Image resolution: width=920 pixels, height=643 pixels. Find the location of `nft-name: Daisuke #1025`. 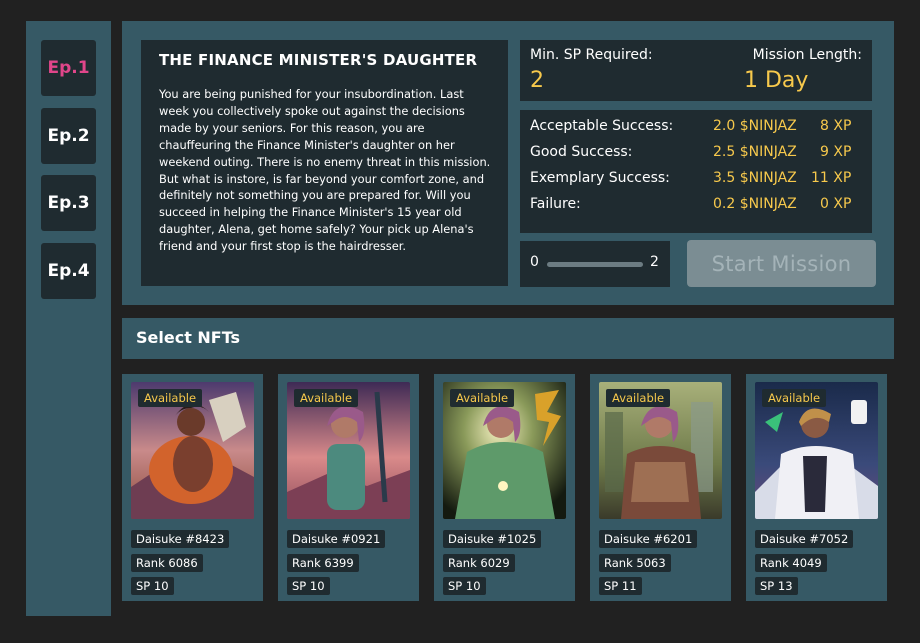

nft-name: Daisuke #1025 is located at coordinates (492, 539).